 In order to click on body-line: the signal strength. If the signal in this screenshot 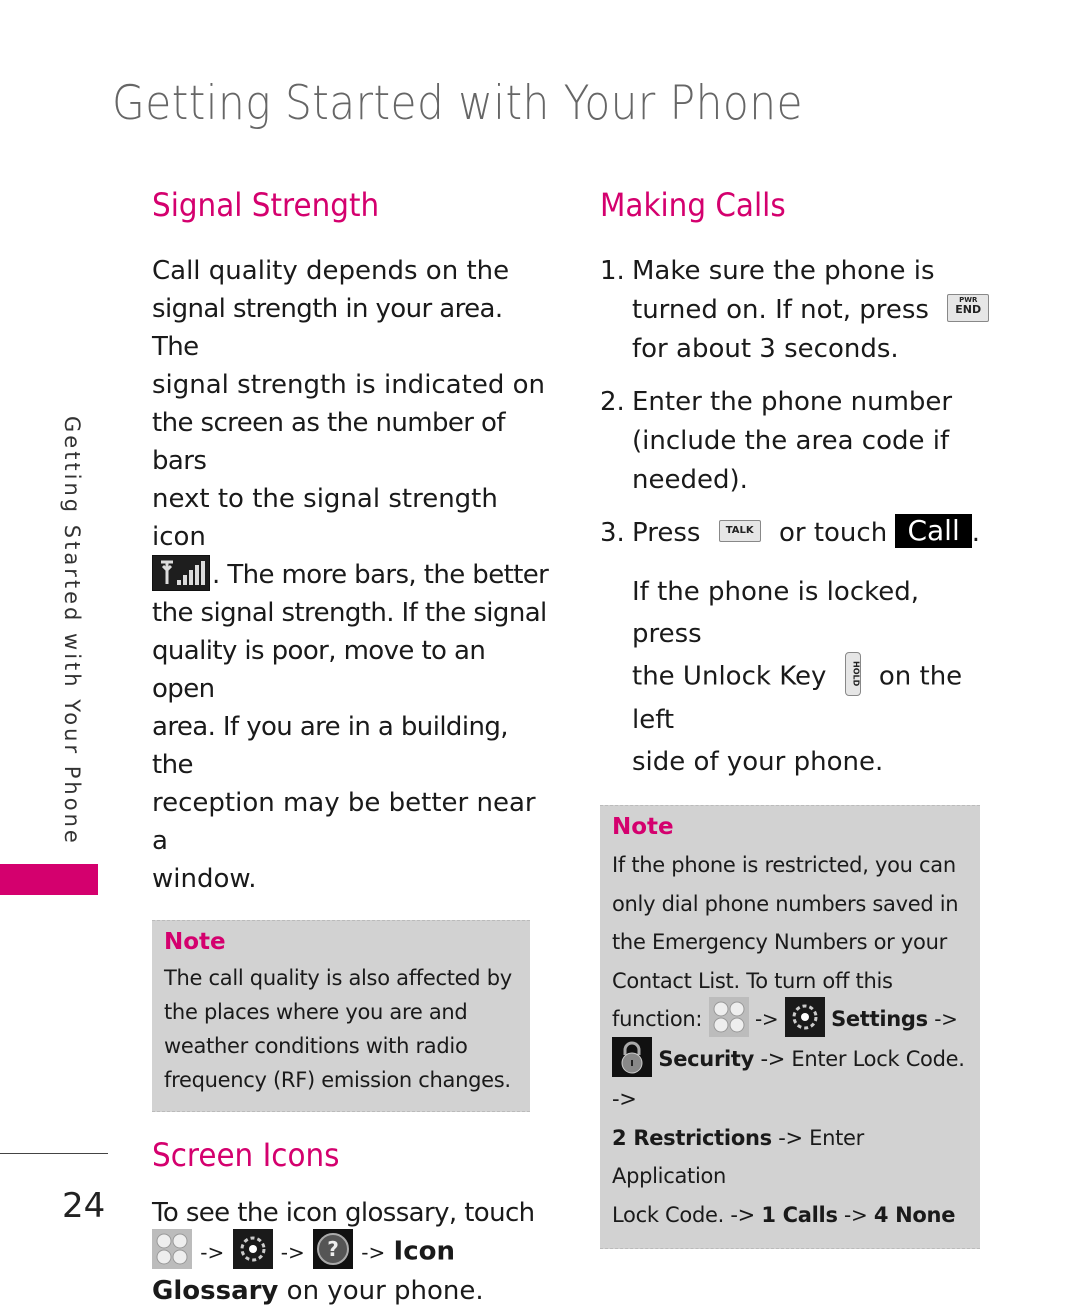, I will do `click(349, 613)`.